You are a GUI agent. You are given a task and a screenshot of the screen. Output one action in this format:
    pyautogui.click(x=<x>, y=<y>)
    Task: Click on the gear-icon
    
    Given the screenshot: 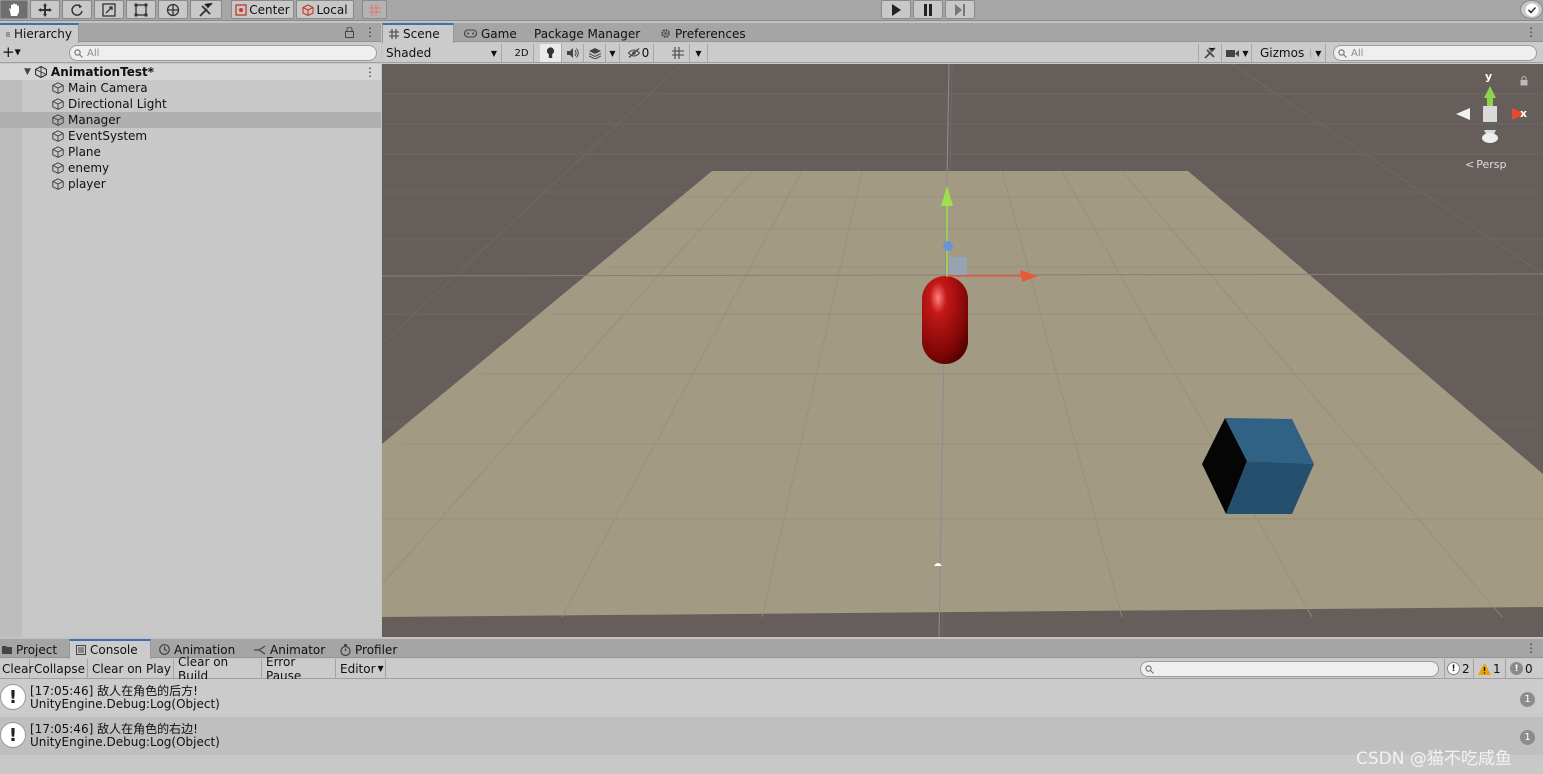 What is the action you would take?
    pyautogui.click(x=665, y=33)
    